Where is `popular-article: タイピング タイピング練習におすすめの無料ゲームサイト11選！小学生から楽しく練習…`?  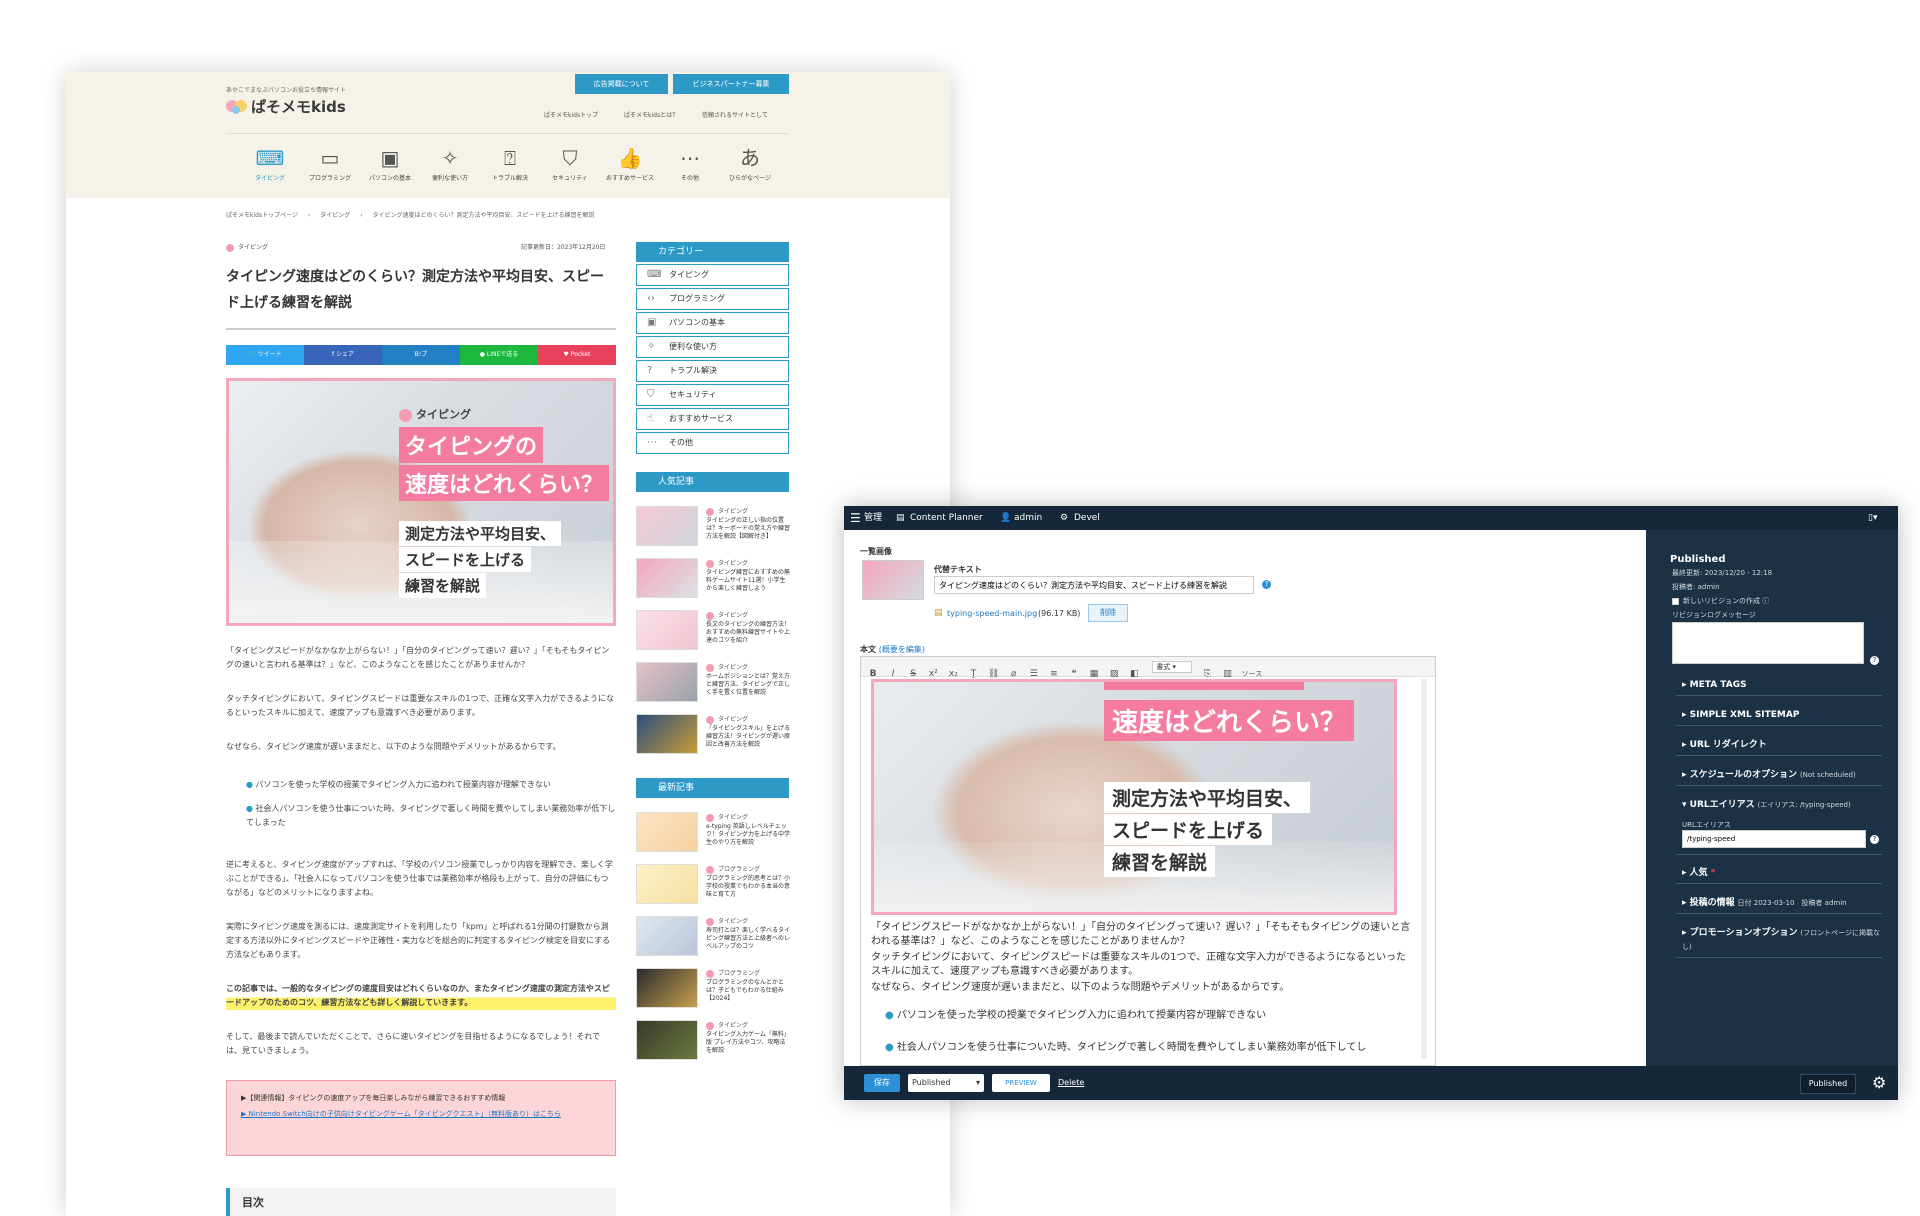
popular-article: タイピング タイピング練習におすすめの無料ゲームサイト11選！小学生から楽しく練習… is located at coordinates (713, 581).